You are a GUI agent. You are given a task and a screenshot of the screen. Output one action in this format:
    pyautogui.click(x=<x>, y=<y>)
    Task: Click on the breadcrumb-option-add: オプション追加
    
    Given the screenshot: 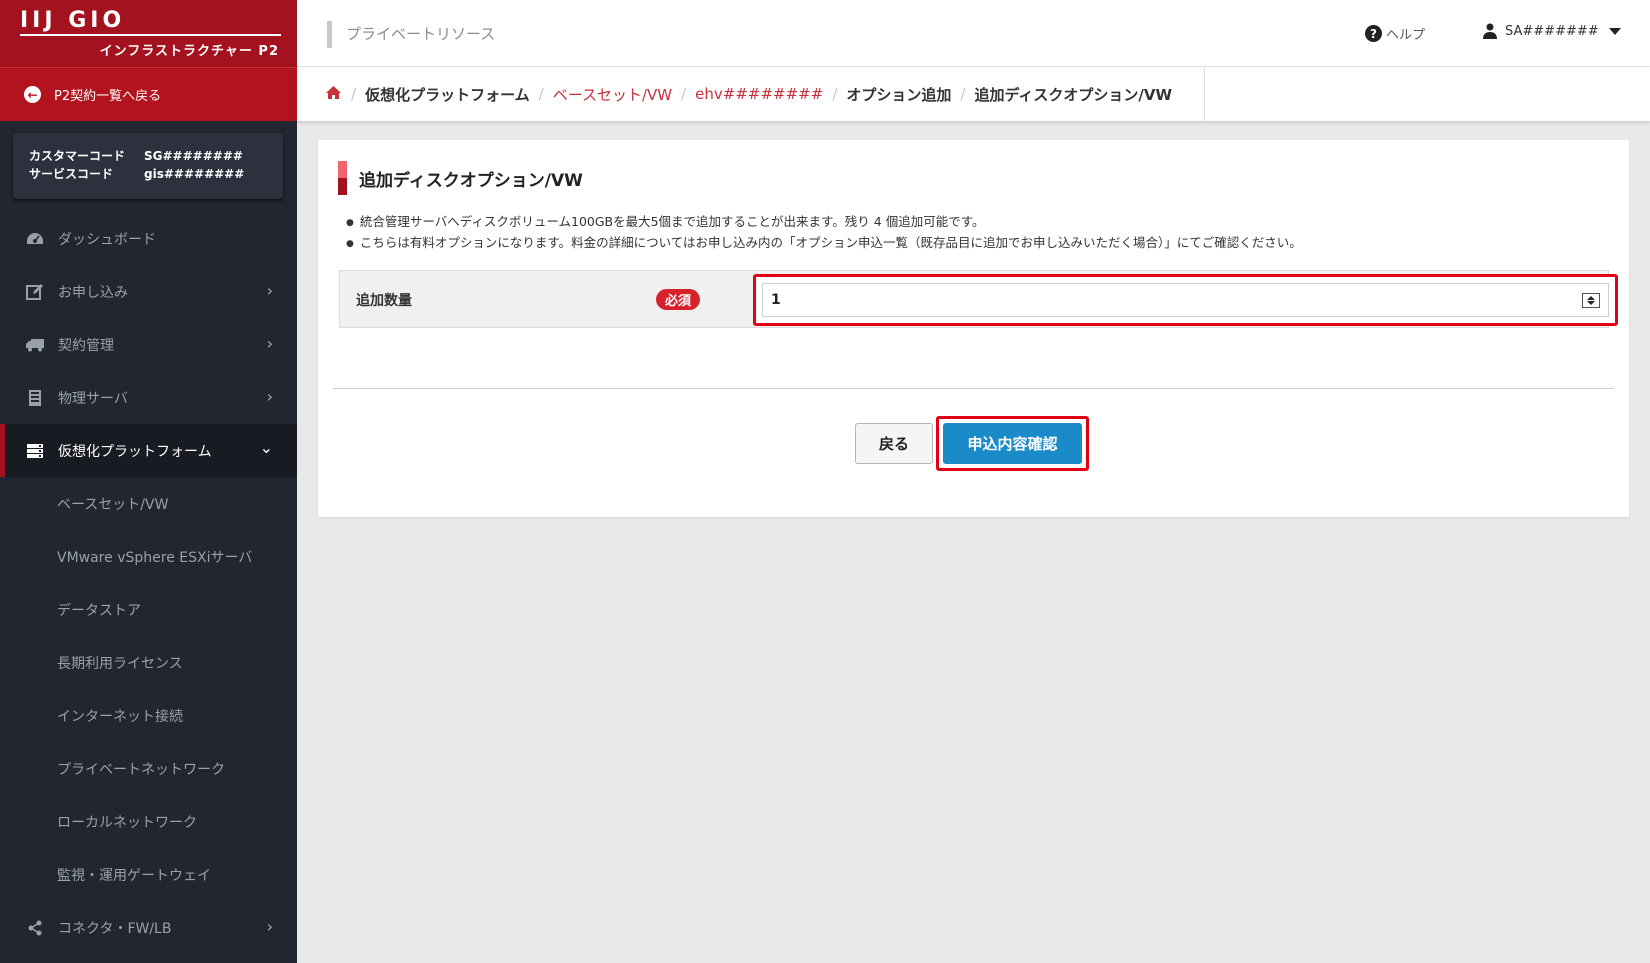 What is the action you would take?
    pyautogui.click(x=899, y=94)
    